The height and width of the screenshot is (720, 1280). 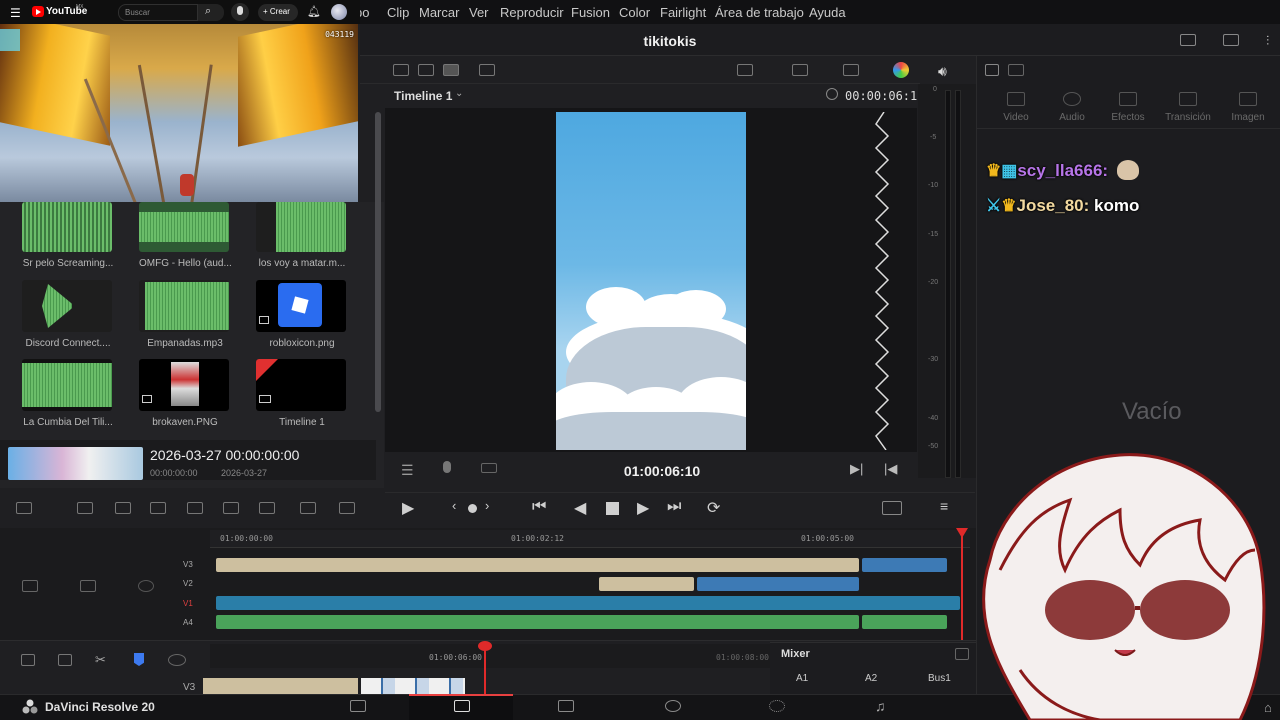 What do you see at coordinates (773, 707) in the screenshot?
I see `page-tab-color` at bounding box center [773, 707].